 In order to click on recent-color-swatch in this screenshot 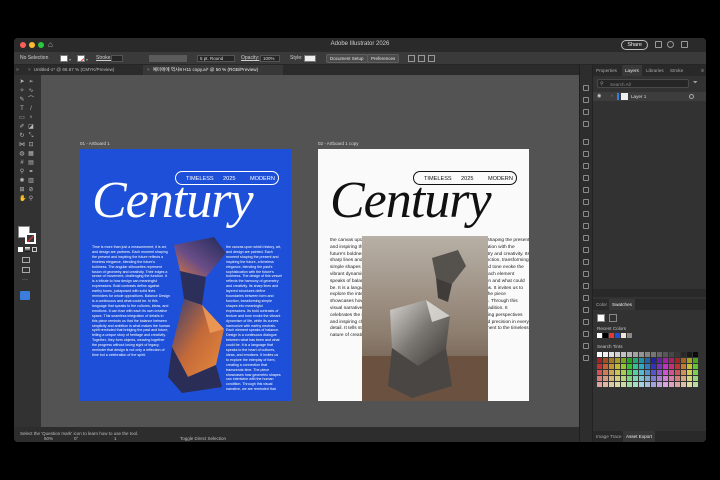, I will do `click(629, 335)`.